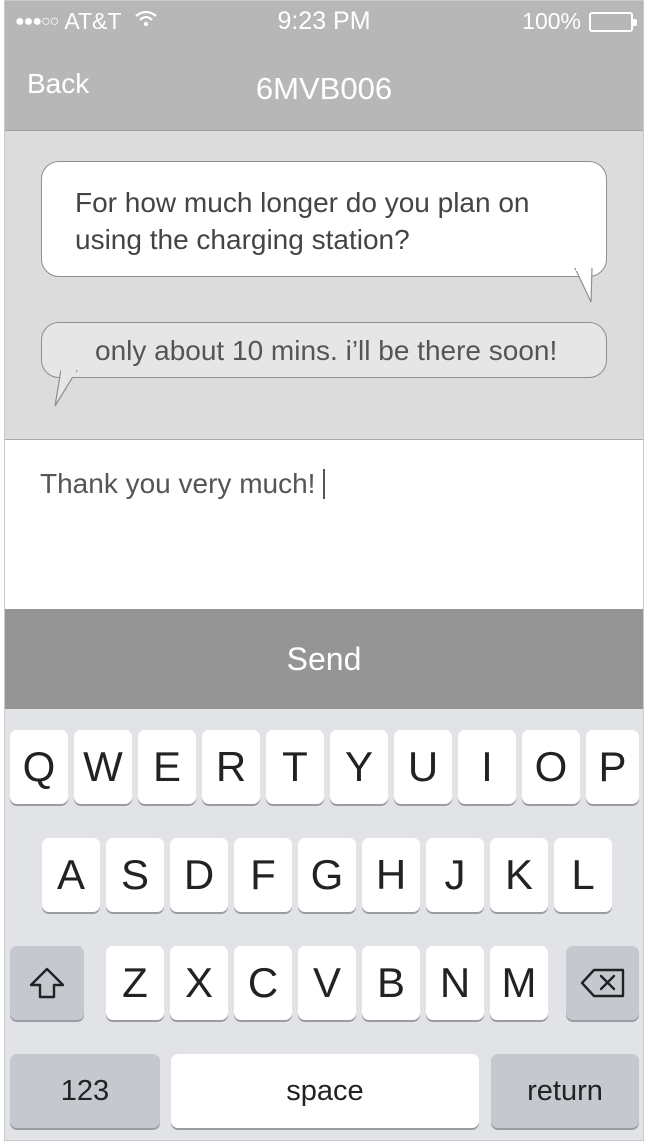 The height and width of the screenshot is (1145, 648). I want to click on message-draft: Thank you very much!, so click(178, 483).